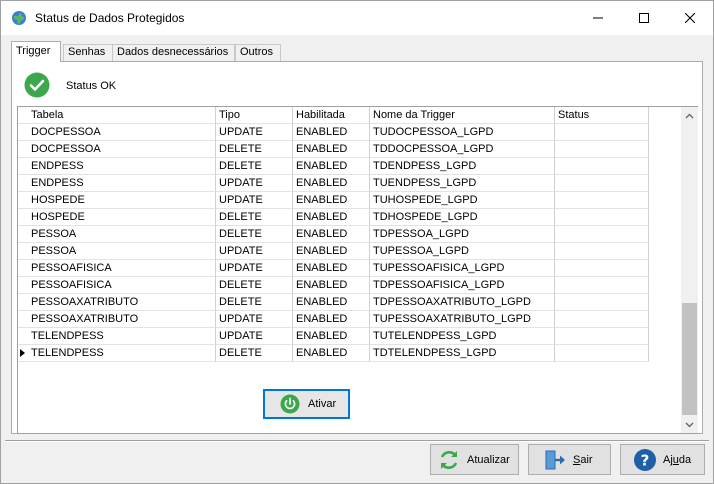 The height and width of the screenshot is (484, 714). What do you see at coordinates (333, 353) in the screenshot?
I see `table-row: TELENDPESS DELETE ENABLED TDTELENDPESS_LGPD` at bounding box center [333, 353].